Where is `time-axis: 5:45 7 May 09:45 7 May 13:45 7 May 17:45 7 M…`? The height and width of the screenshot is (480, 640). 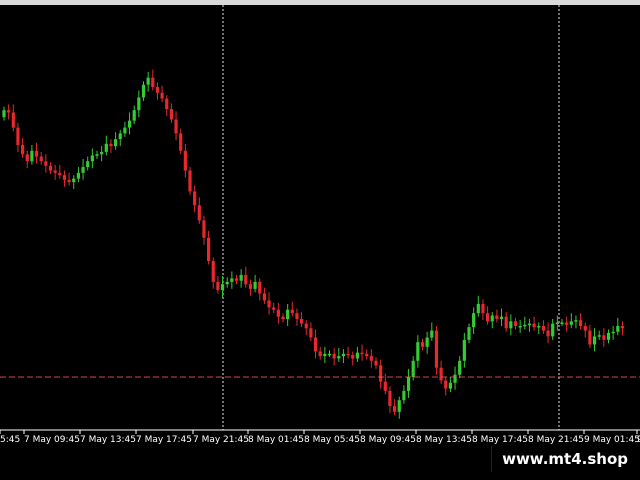 time-axis: 5:45 7 May 09:45 7 May 13:45 7 May 17:45 7 M… is located at coordinates (320, 437).